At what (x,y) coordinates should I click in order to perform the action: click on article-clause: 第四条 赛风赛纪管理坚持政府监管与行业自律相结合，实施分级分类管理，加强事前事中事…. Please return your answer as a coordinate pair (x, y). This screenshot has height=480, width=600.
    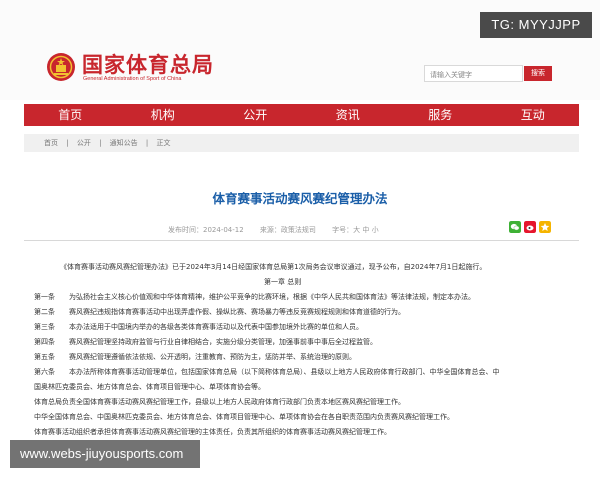
    Looking at the image, I should click on (205, 342).